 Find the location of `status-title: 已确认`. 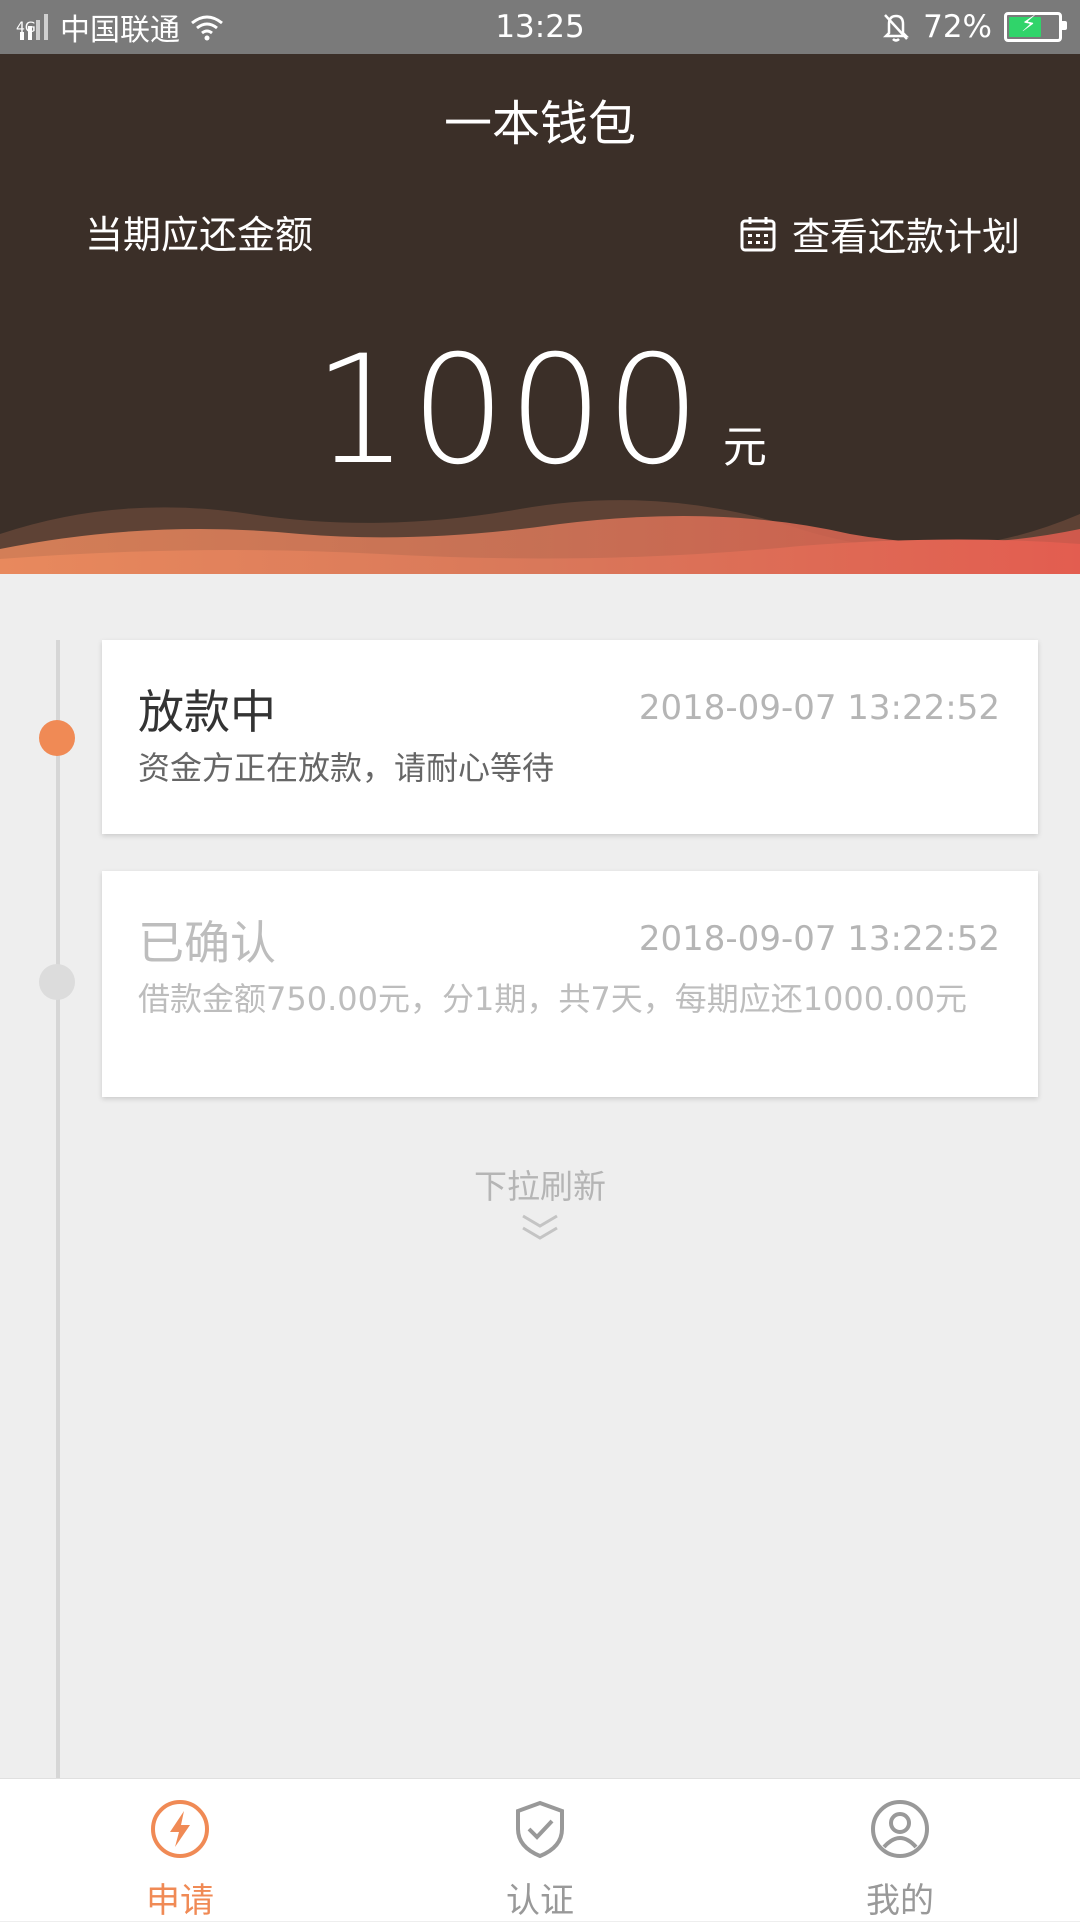

status-title: 已确认 is located at coordinates (207, 943).